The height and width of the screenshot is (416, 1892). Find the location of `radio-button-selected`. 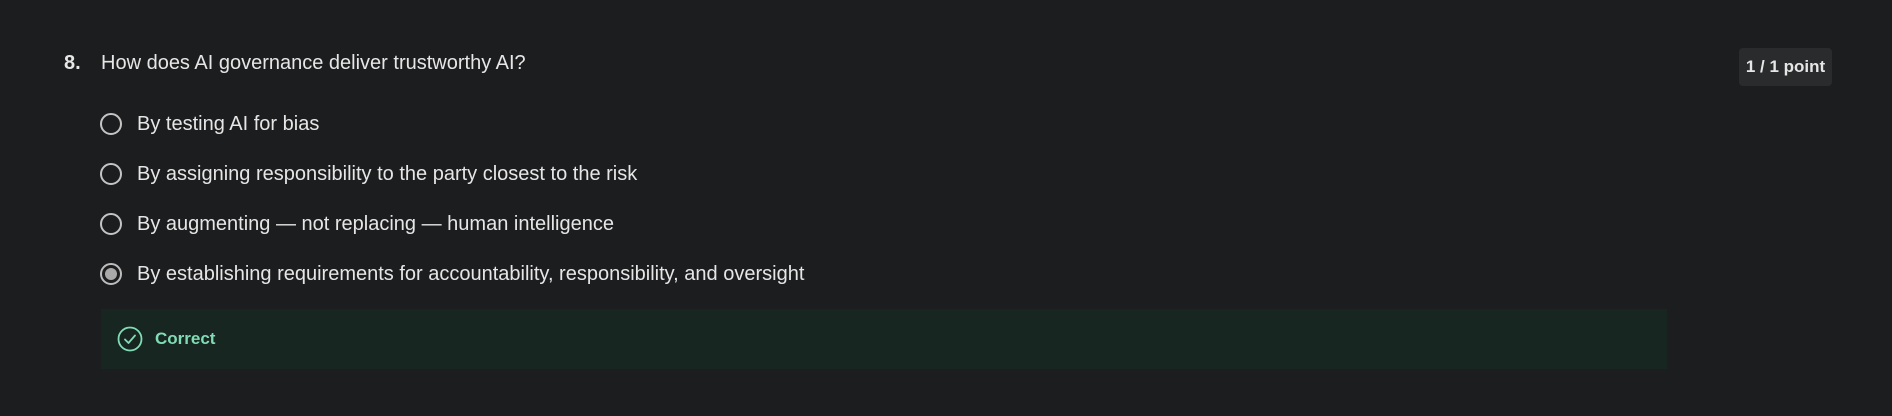

radio-button-selected is located at coordinates (111, 274).